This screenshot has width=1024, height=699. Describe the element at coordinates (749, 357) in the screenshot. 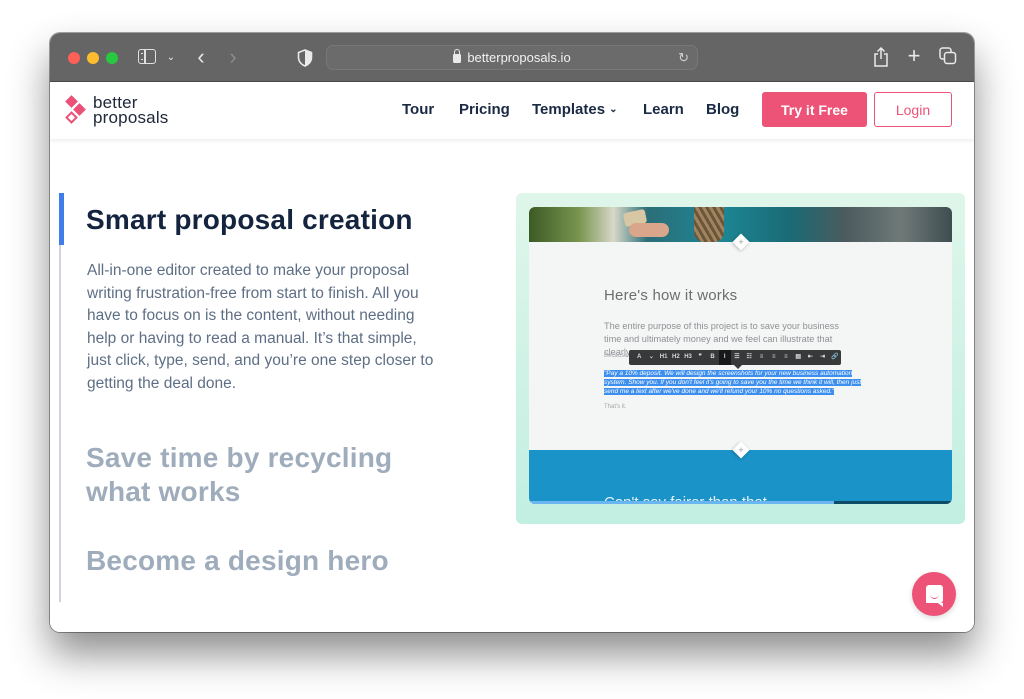

I see `toolbar-button: ☷` at that location.